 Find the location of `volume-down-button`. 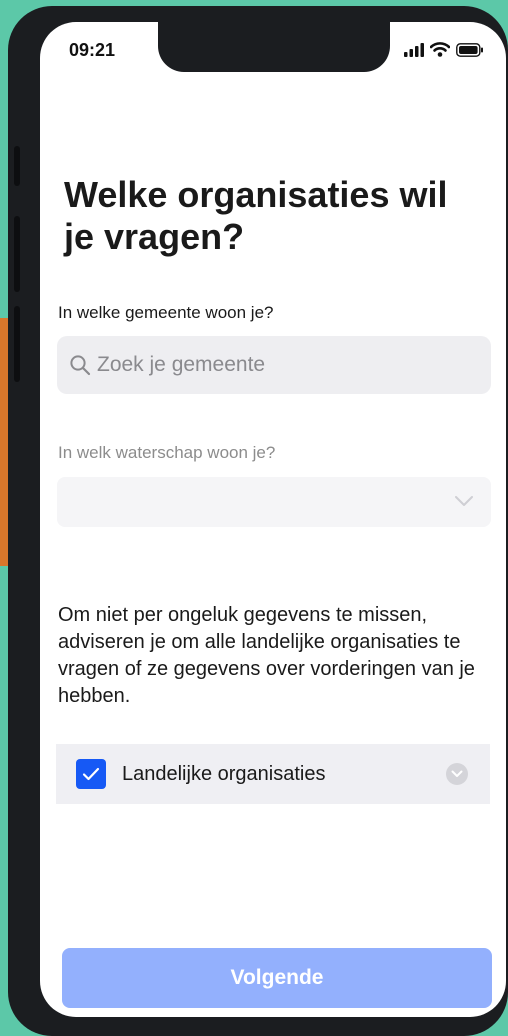

volume-down-button is located at coordinates (17, 344).